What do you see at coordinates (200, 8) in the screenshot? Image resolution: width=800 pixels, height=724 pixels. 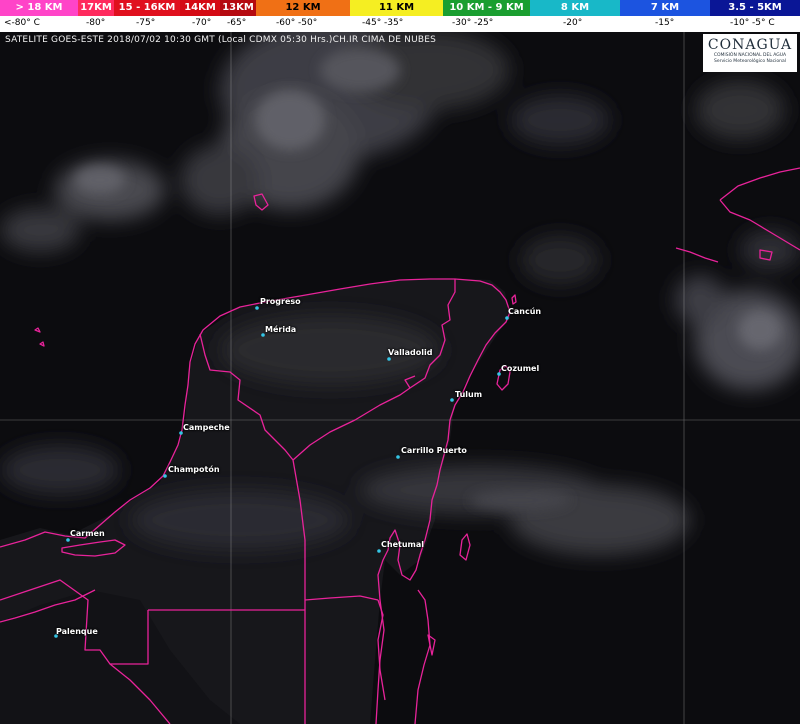 I see `legend-band-14km: 14KM` at bounding box center [200, 8].